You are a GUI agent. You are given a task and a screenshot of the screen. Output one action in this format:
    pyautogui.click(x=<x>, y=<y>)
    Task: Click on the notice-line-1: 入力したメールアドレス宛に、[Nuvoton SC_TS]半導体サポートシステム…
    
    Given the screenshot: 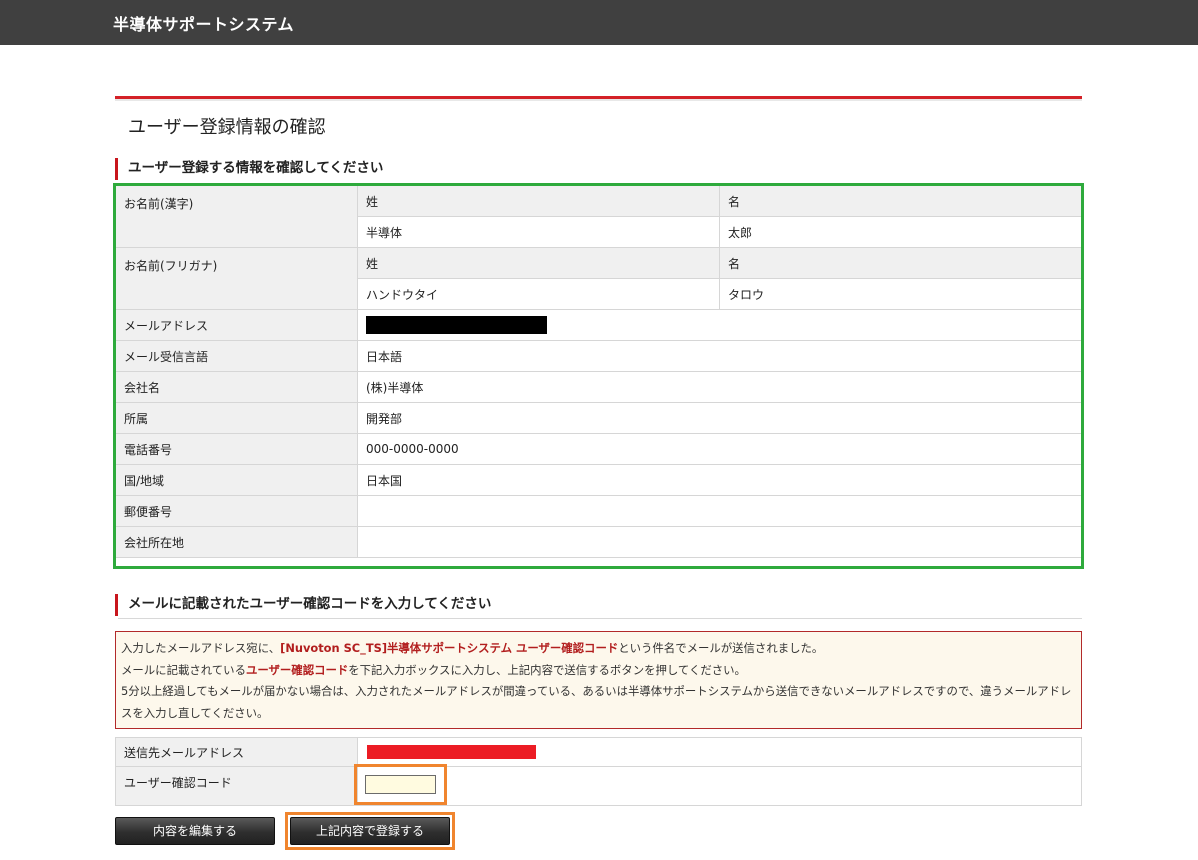 What is the action you would take?
    pyautogui.click(x=599, y=649)
    